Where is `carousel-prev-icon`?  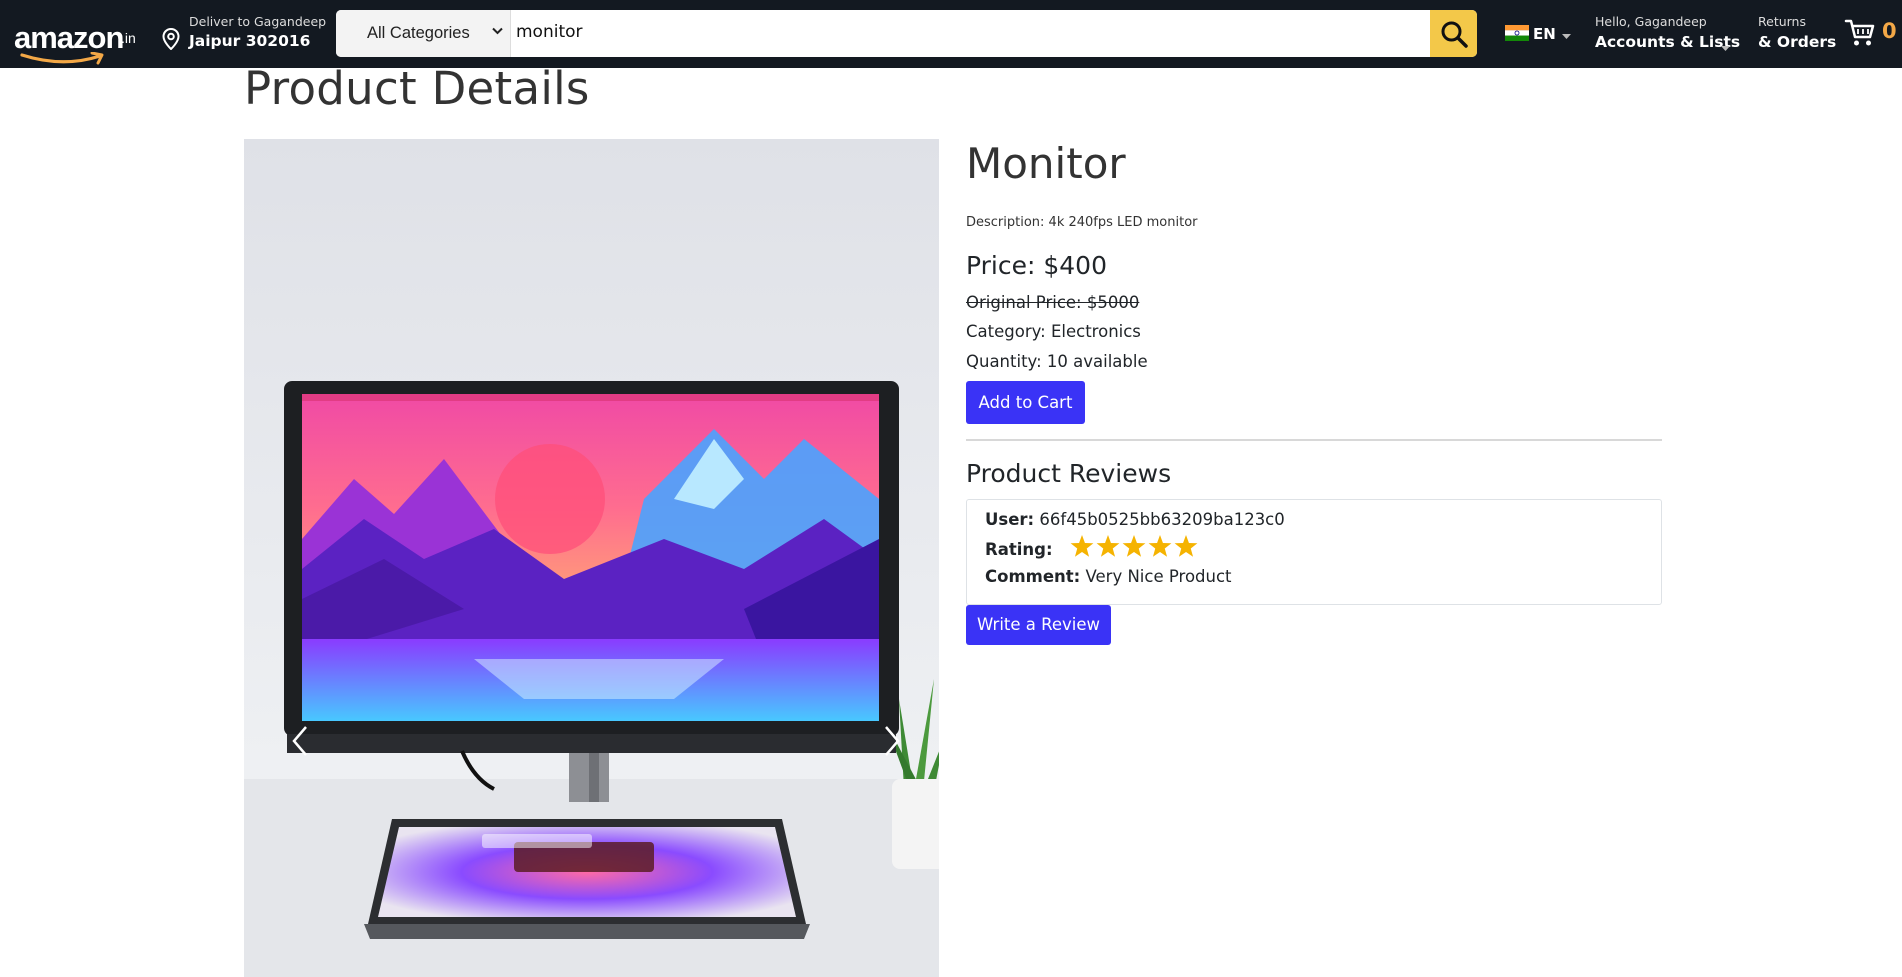 carousel-prev-icon is located at coordinates (301, 741).